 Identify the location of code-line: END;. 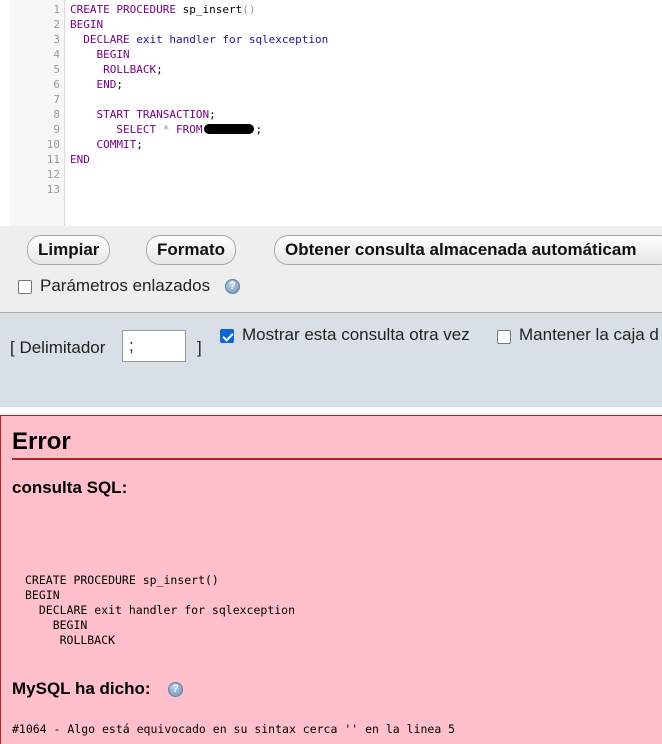
(97, 84).